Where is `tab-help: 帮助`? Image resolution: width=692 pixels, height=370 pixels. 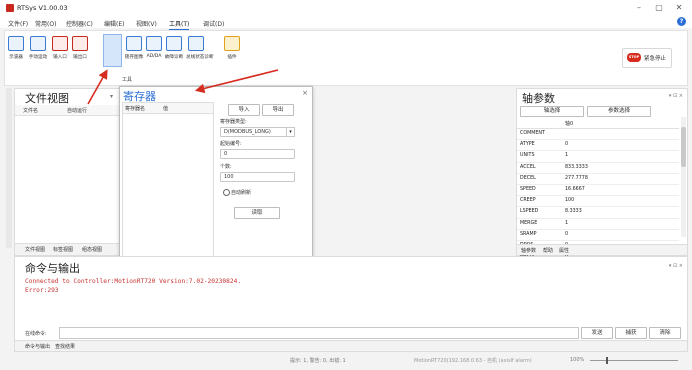 tab-help: 帮助 is located at coordinates (548, 250).